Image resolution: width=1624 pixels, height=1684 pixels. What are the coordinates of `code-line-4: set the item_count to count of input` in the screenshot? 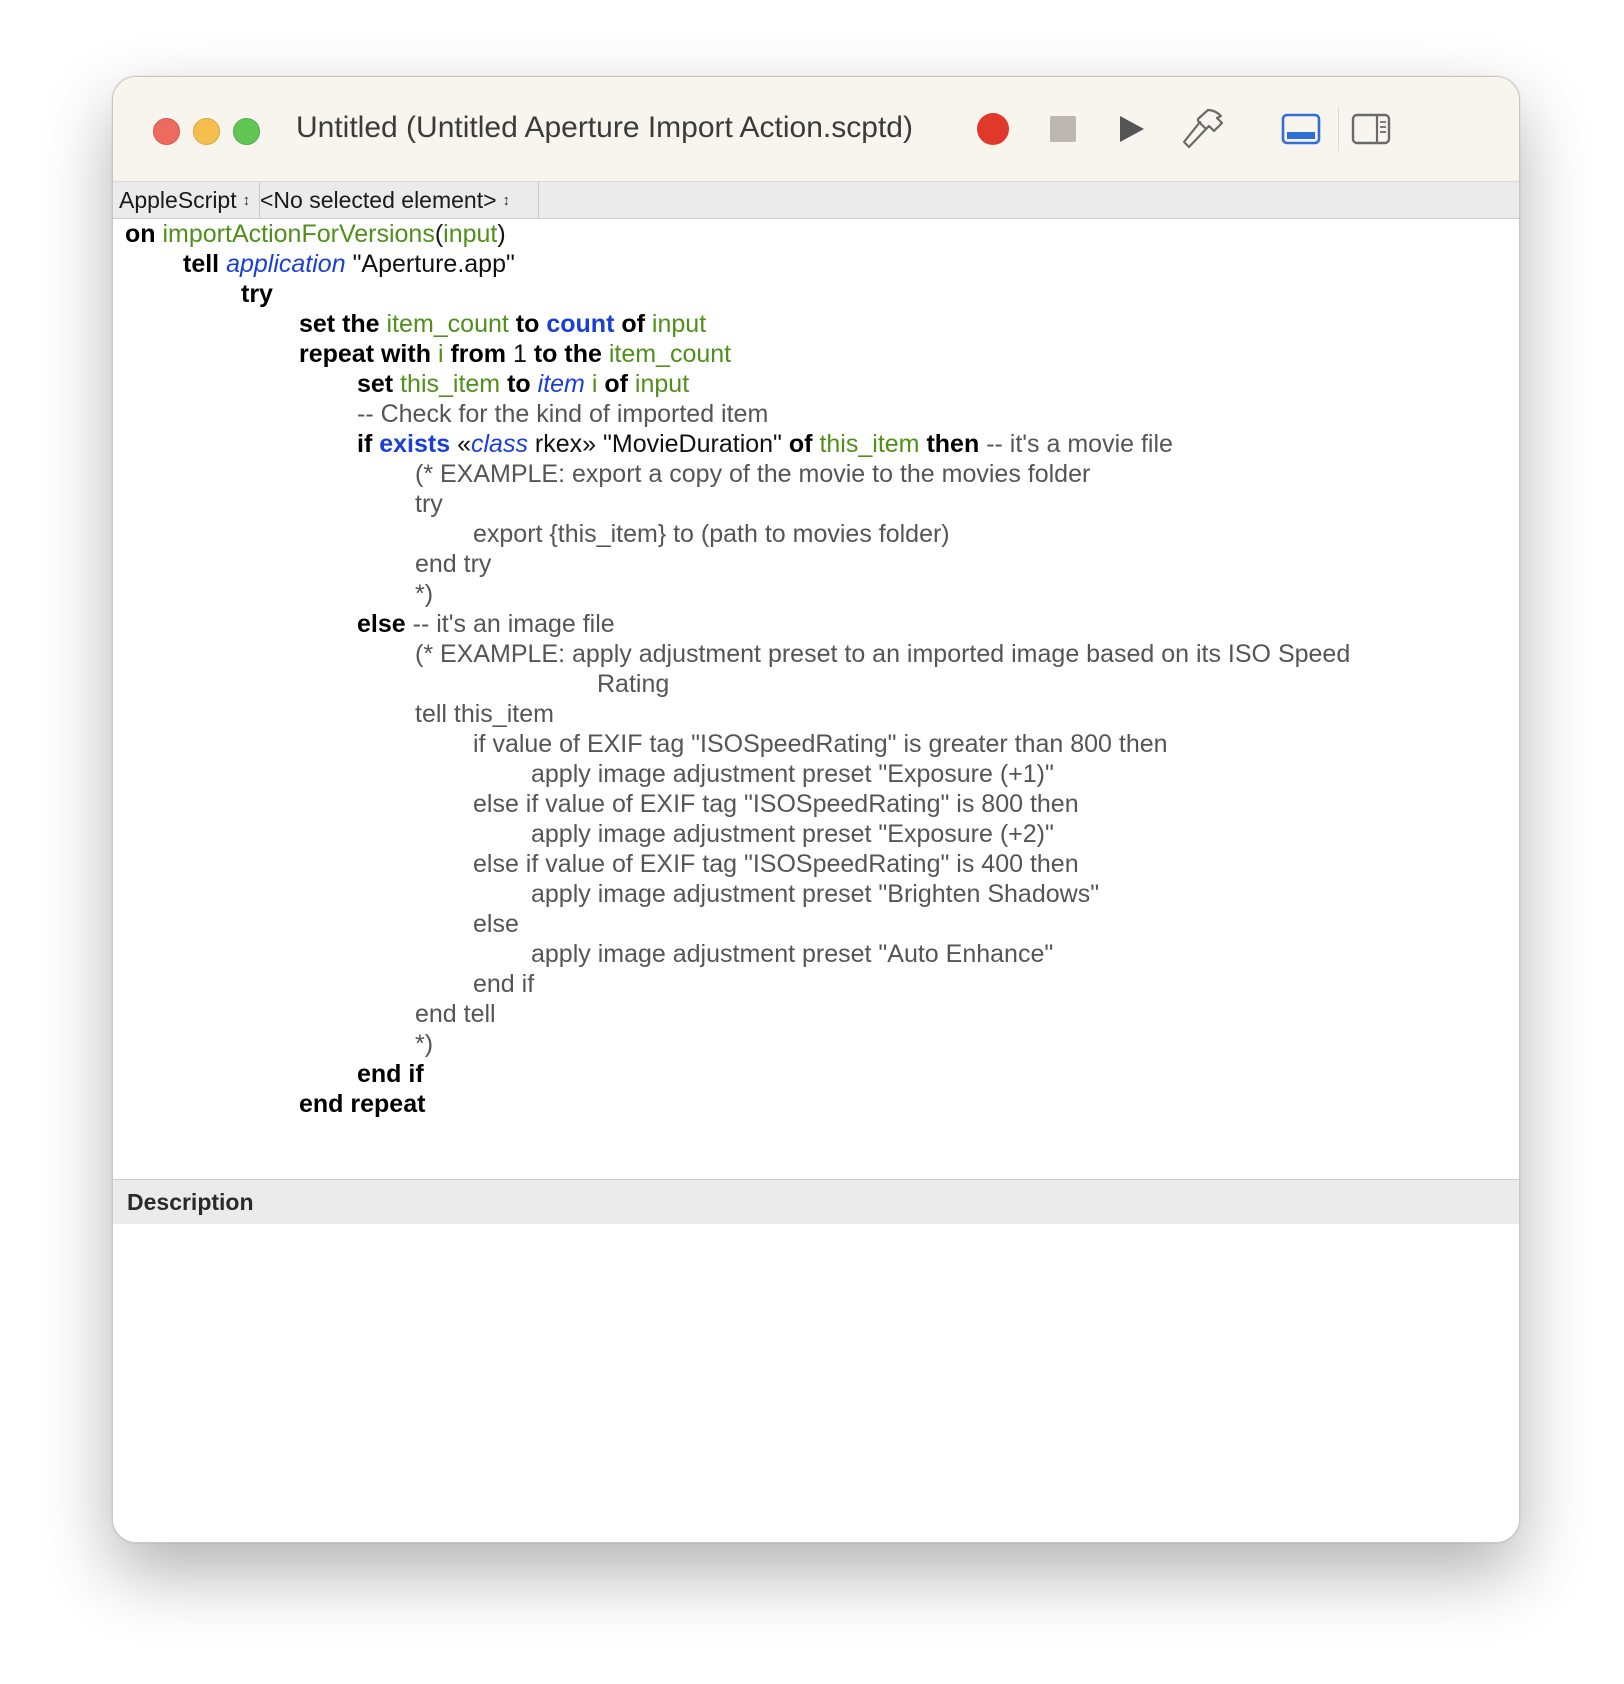 It's located at (503, 324).